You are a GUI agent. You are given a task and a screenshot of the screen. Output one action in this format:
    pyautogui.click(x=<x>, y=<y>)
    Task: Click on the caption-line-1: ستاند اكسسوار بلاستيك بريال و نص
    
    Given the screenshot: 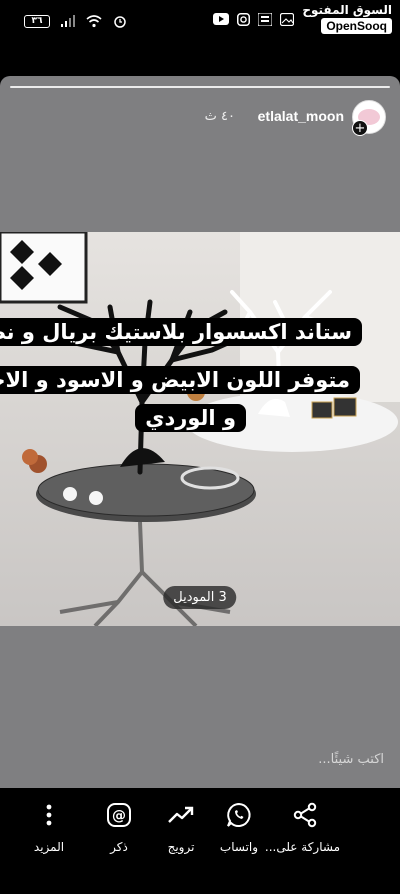 What is the action you would take?
    pyautogui.click(x=181, y=332)
    